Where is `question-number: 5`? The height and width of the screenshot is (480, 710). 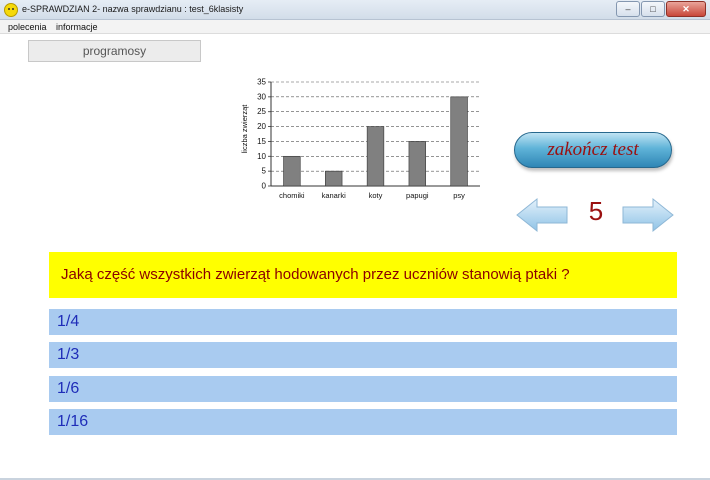
question-number: 5 is located at coordinates (596, 211).